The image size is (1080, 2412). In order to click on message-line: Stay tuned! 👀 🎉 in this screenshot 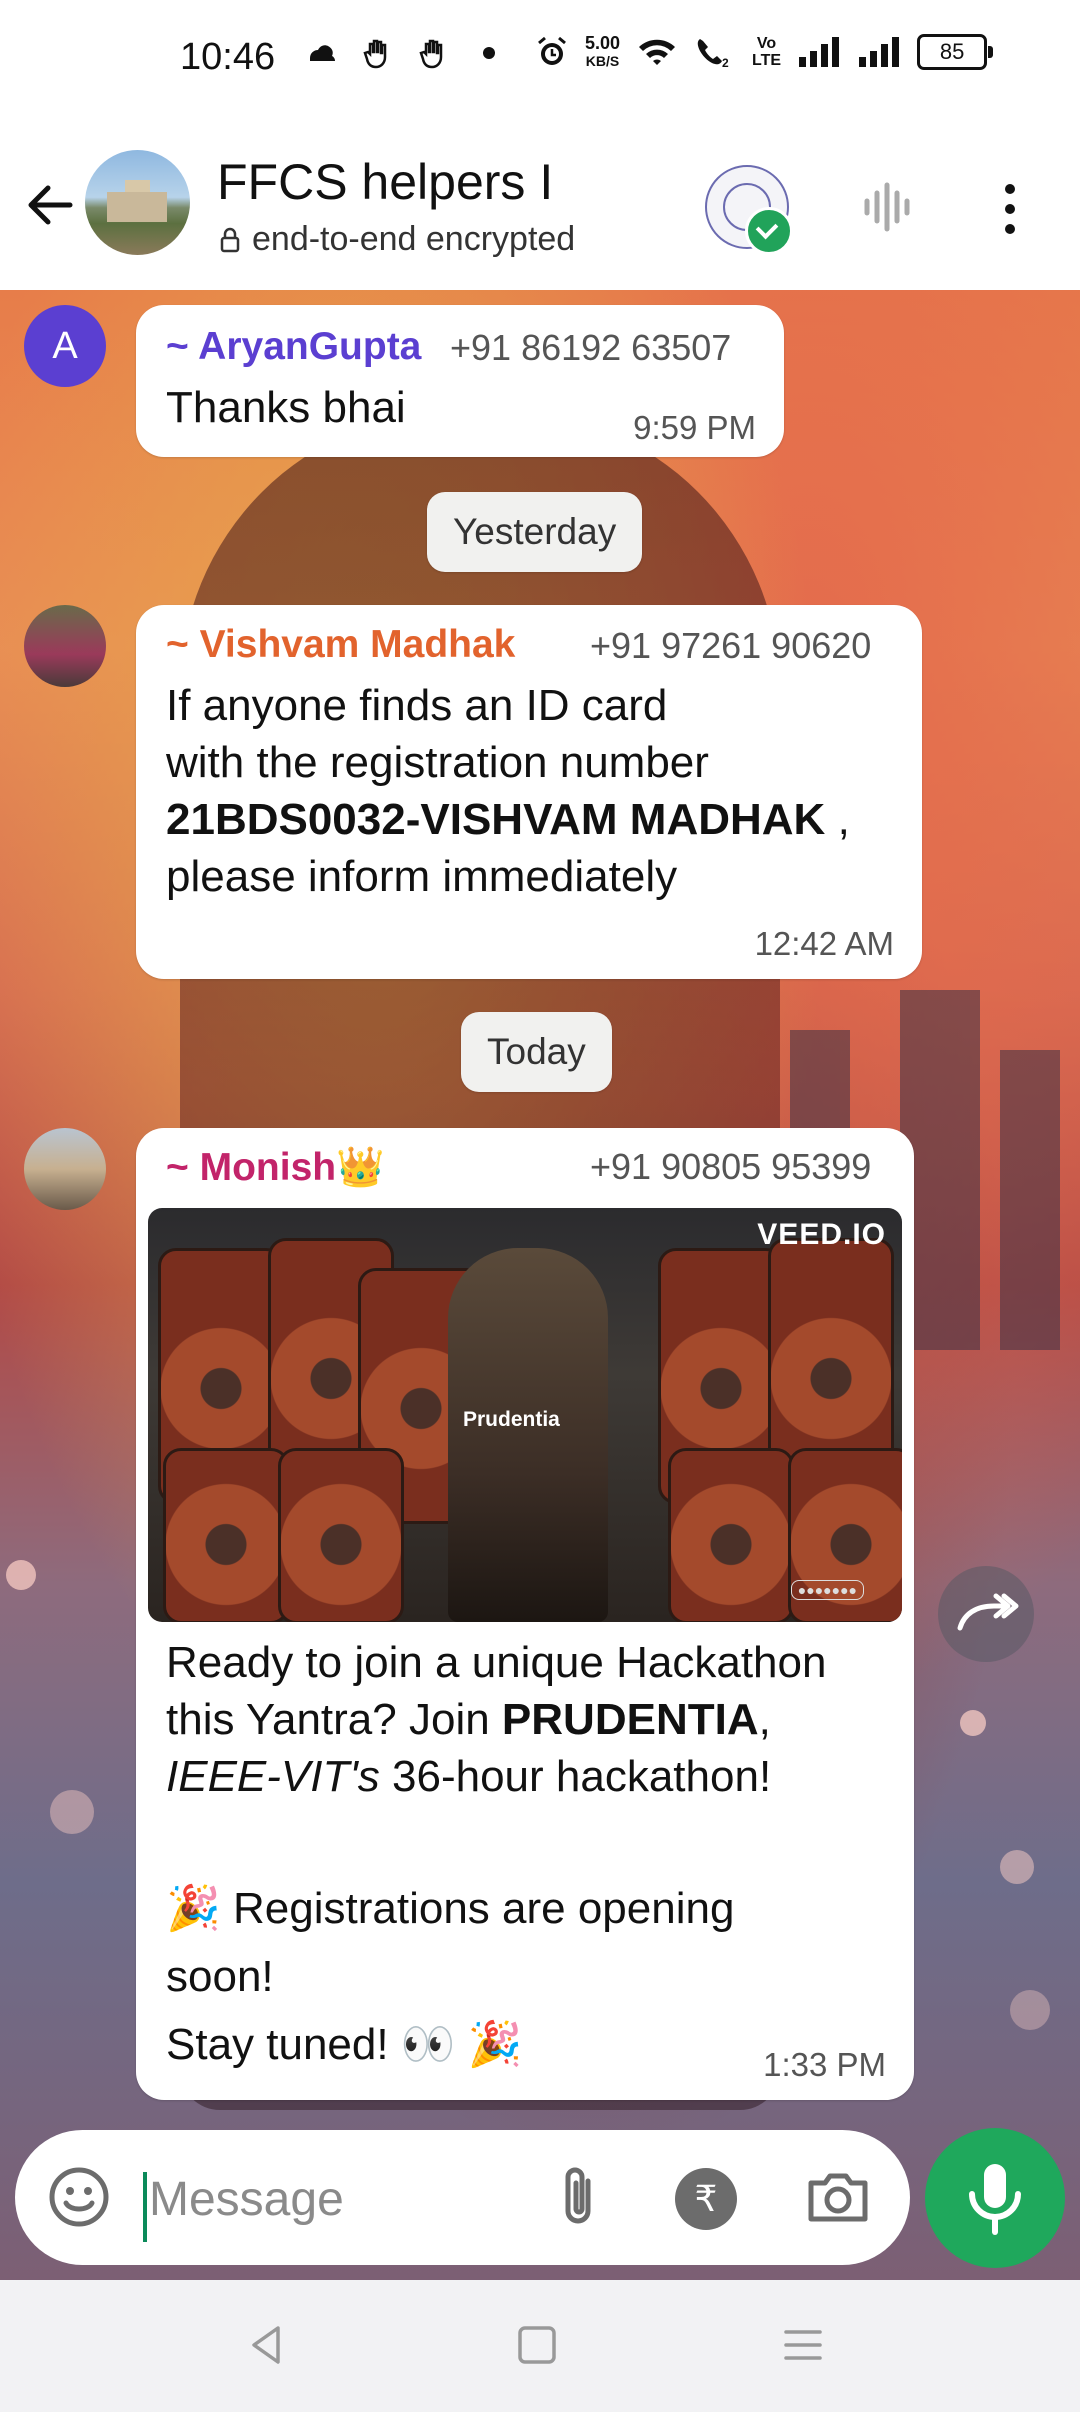, I will do `click(344, 2044)`.